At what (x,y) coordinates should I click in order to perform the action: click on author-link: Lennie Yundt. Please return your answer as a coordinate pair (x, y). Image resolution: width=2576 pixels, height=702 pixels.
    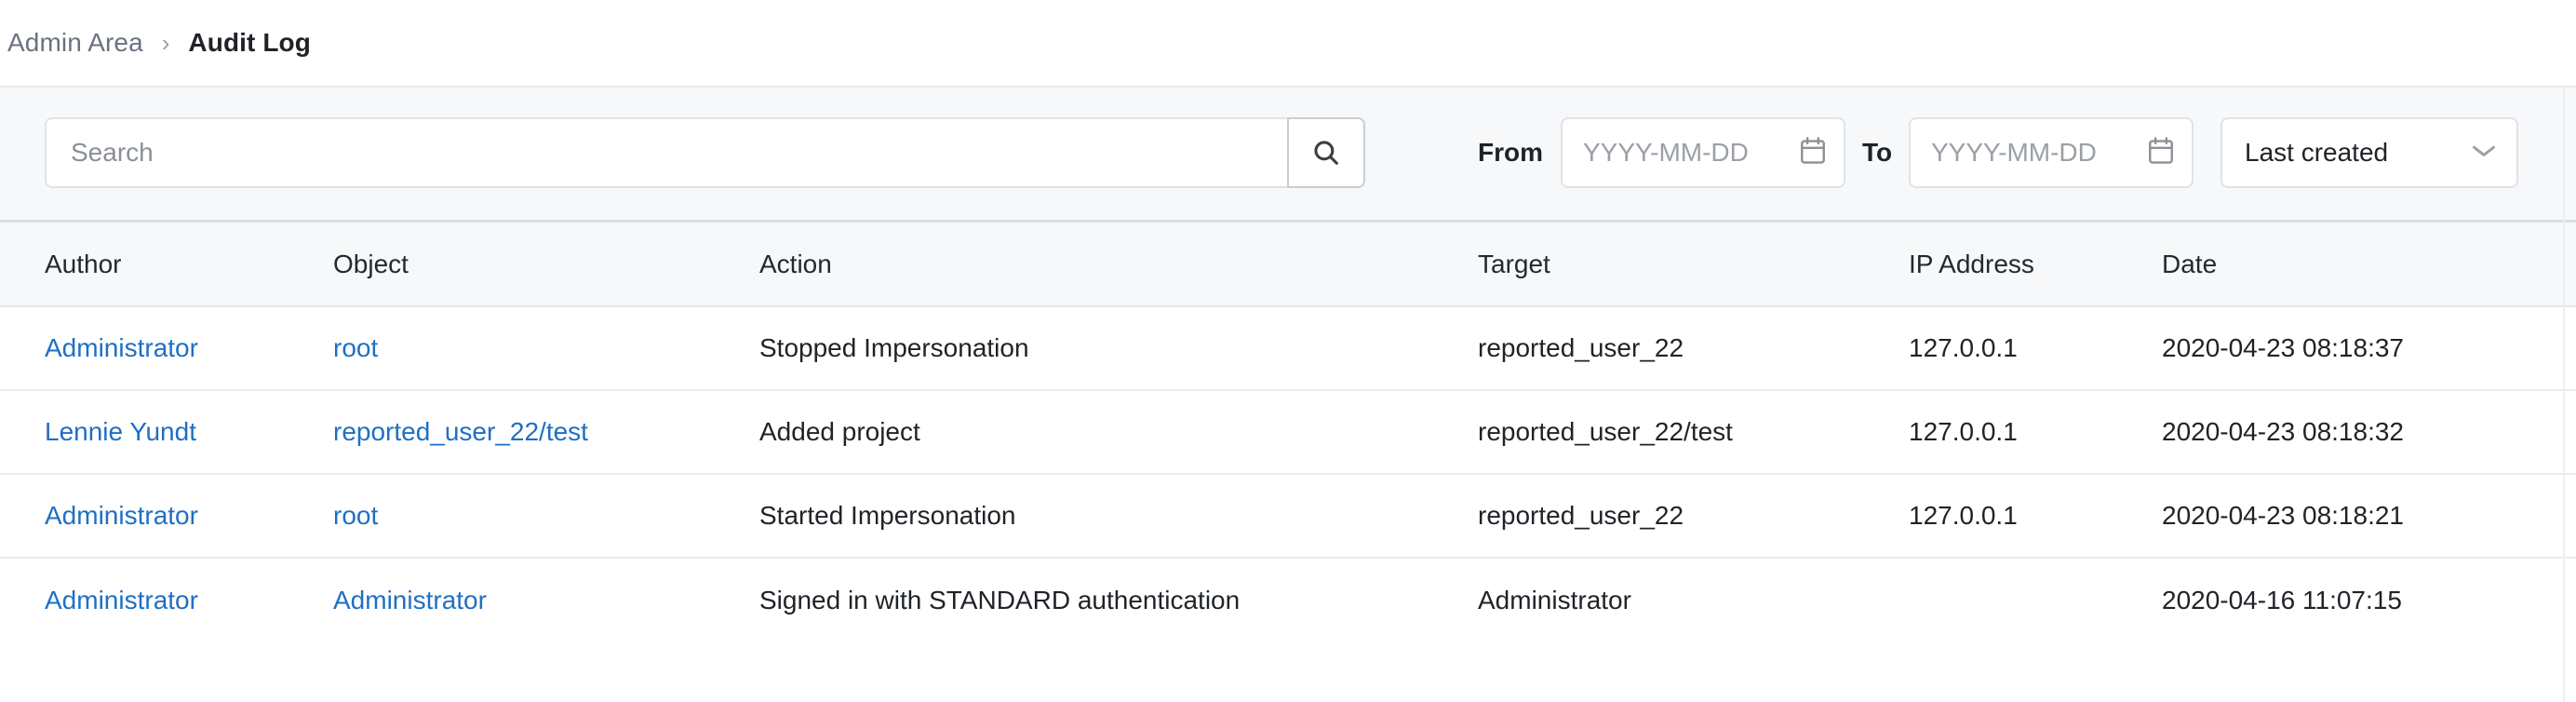
    Looking at the image, I should click on (120, 431).